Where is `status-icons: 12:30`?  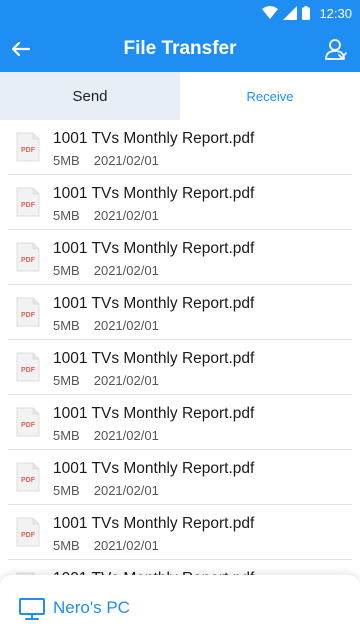
status-icons: 12:30 is located at coordinates (307, 13).